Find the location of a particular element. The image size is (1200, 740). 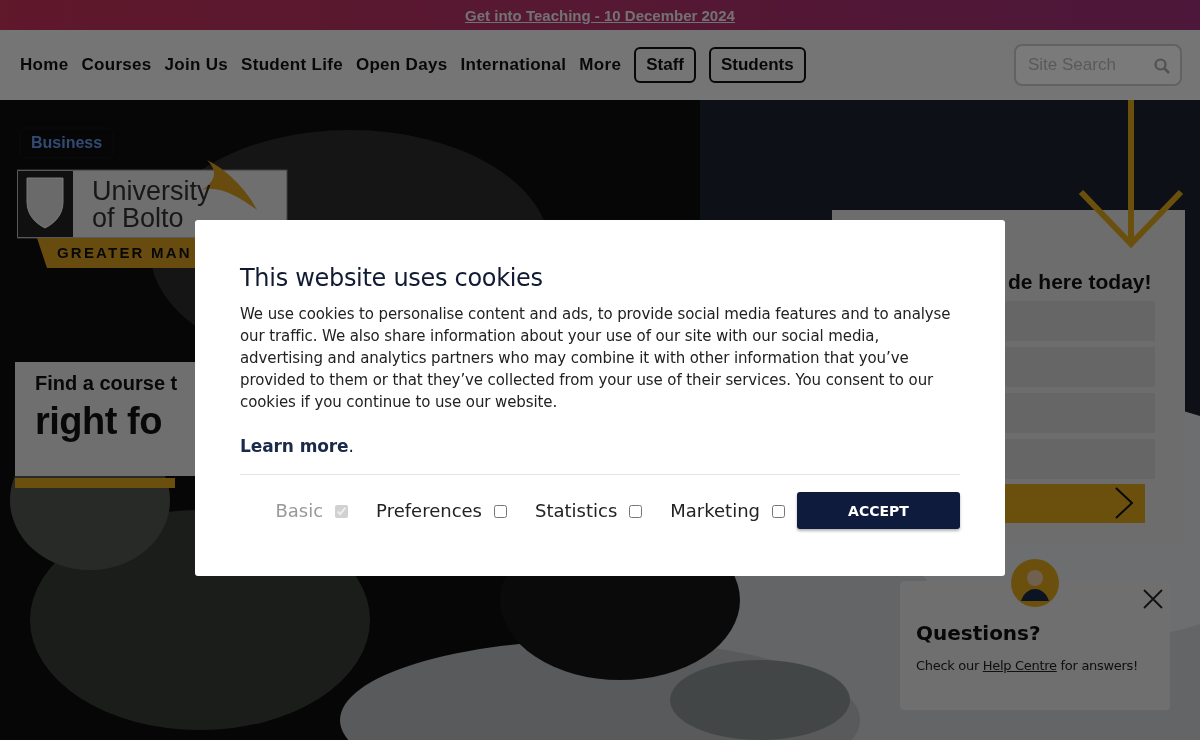

option-label: Marketing is located at coordinates (715, 510).